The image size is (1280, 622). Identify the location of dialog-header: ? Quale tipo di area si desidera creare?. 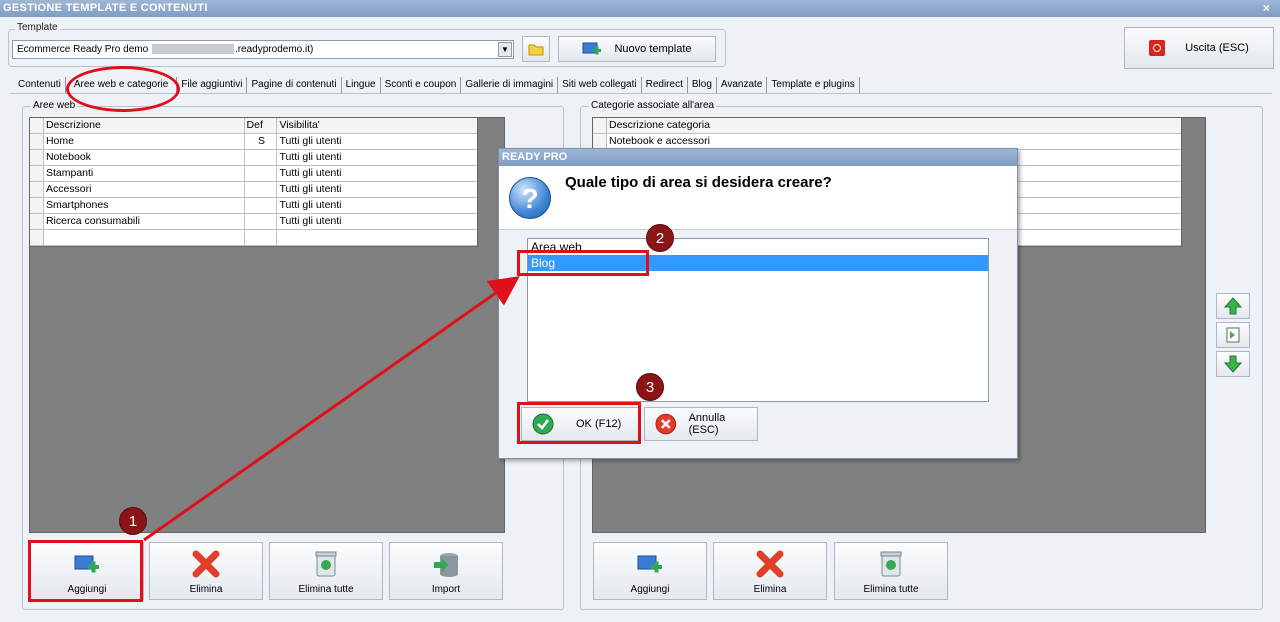
(758, 198).